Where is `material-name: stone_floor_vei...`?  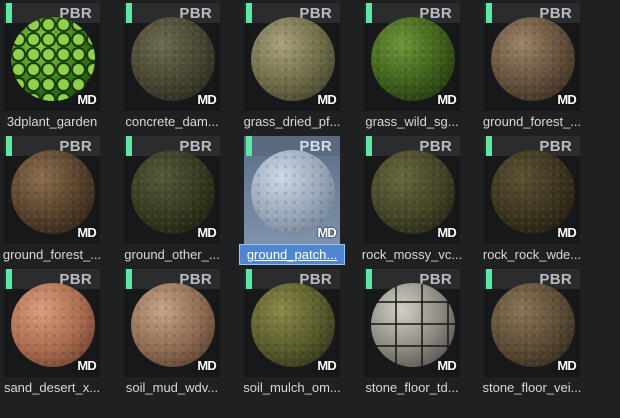
material-name: stone_floor_vei... is located at coordinates (532, 387).